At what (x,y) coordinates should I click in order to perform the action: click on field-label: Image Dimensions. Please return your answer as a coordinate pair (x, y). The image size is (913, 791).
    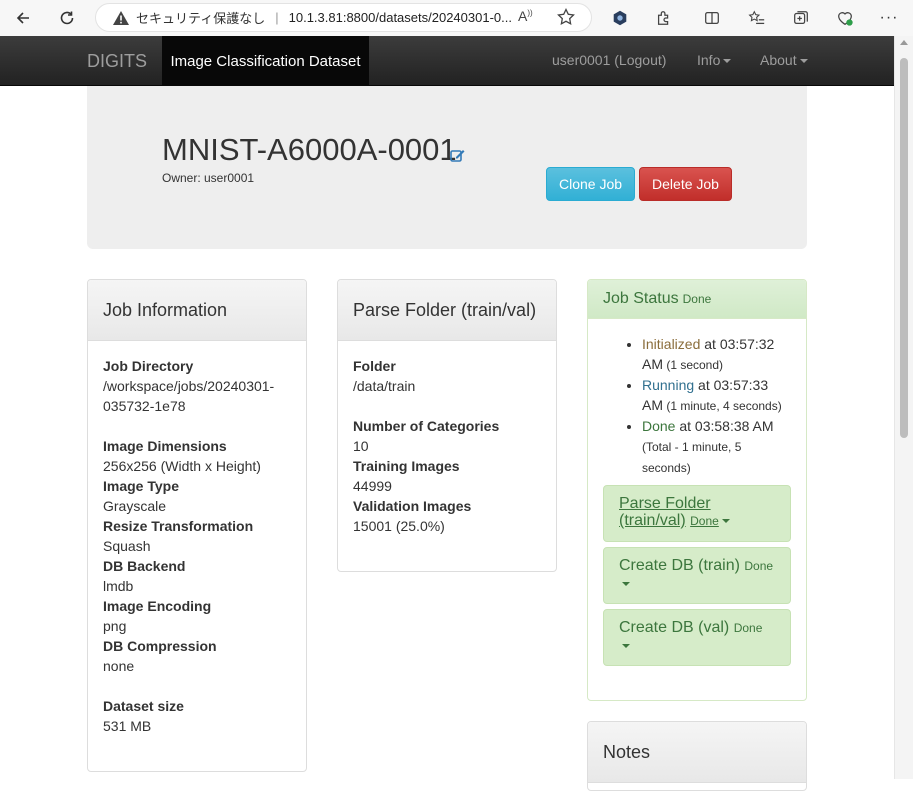
    Looking at the image, I should click on (165, 446).